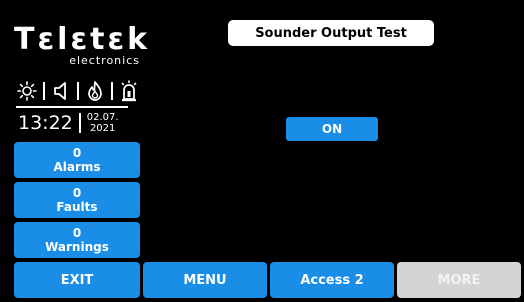  I want to click on clock-time: 13:22, so click(45, 123).